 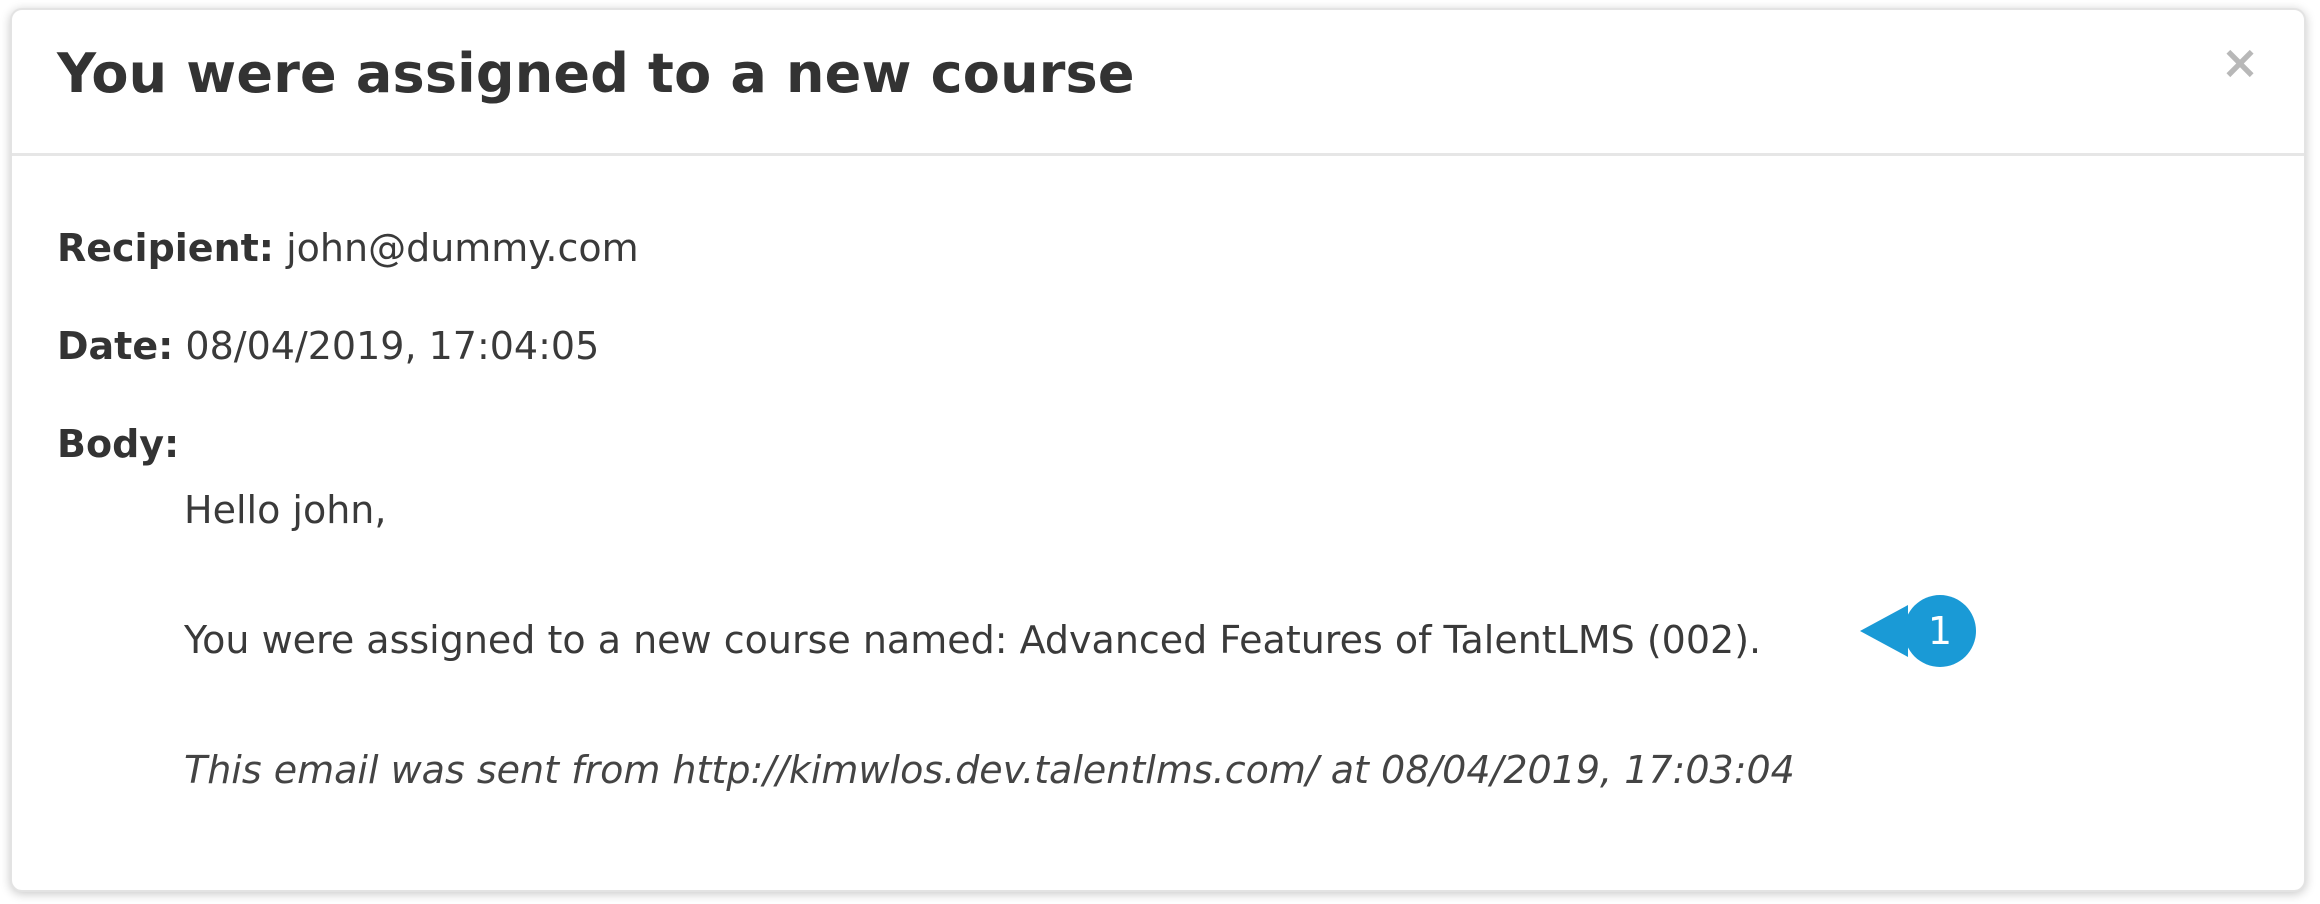 What do you see at coordinates (115, 346) in the screenshot?
I see `date-label: Date:` at bounding box center [115, 346].